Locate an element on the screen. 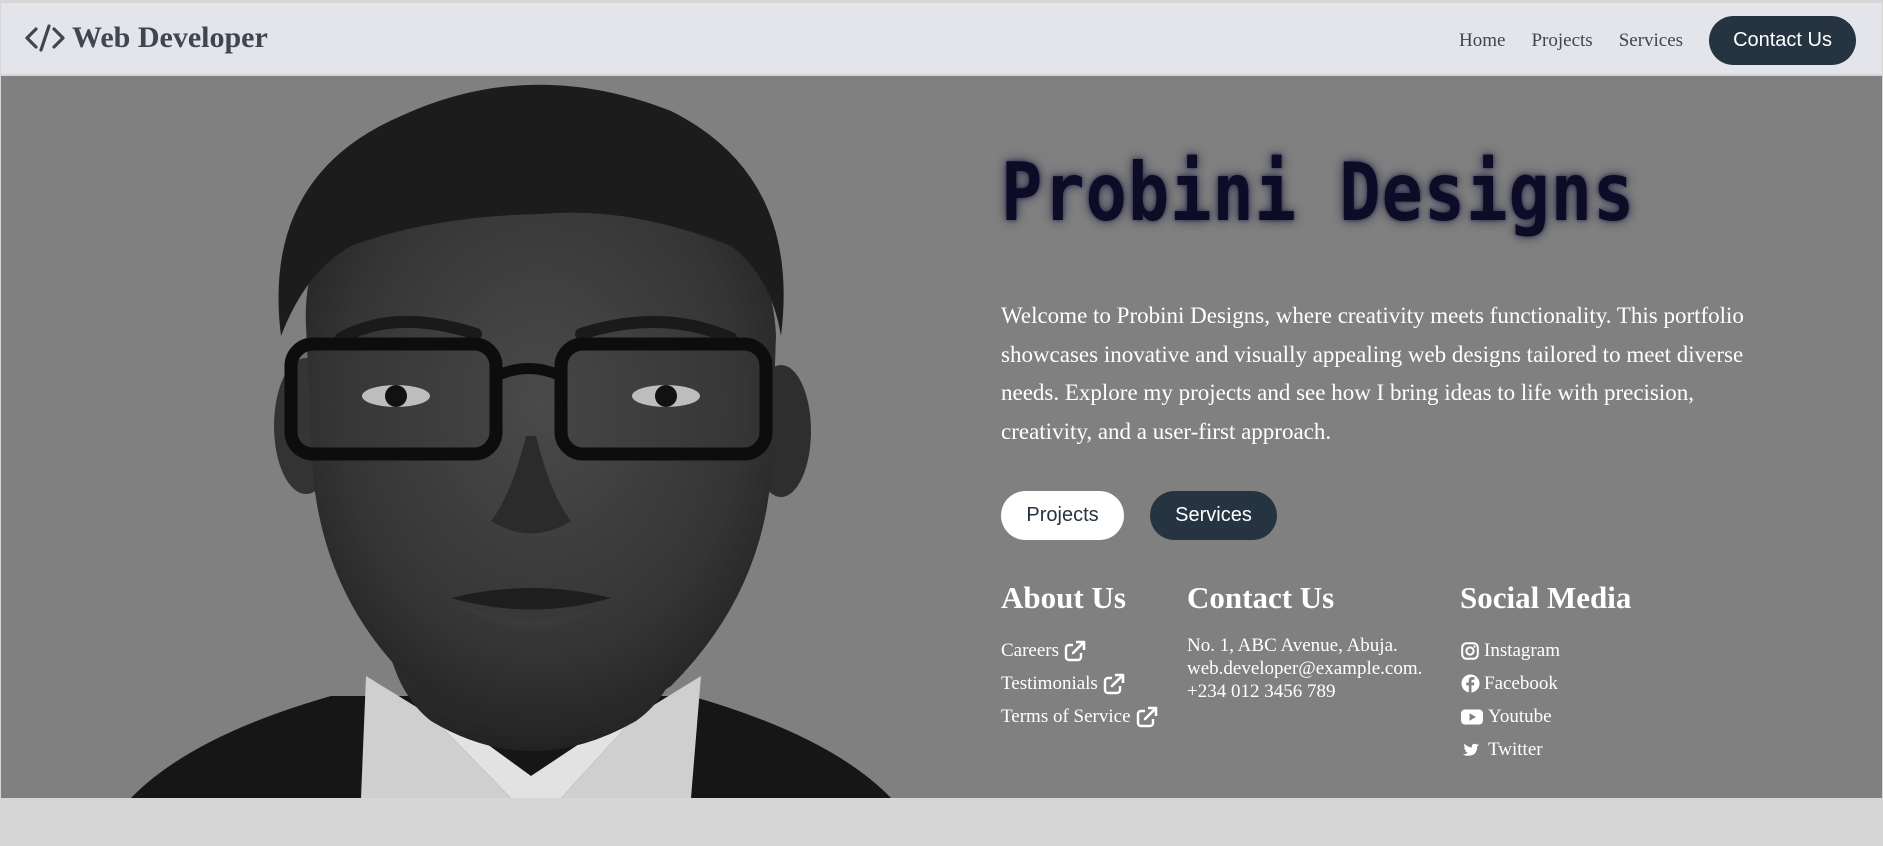 The width and height of the screenshot is (1883, 846). nav-link-services: Services is located at coordinates (1651, 41).